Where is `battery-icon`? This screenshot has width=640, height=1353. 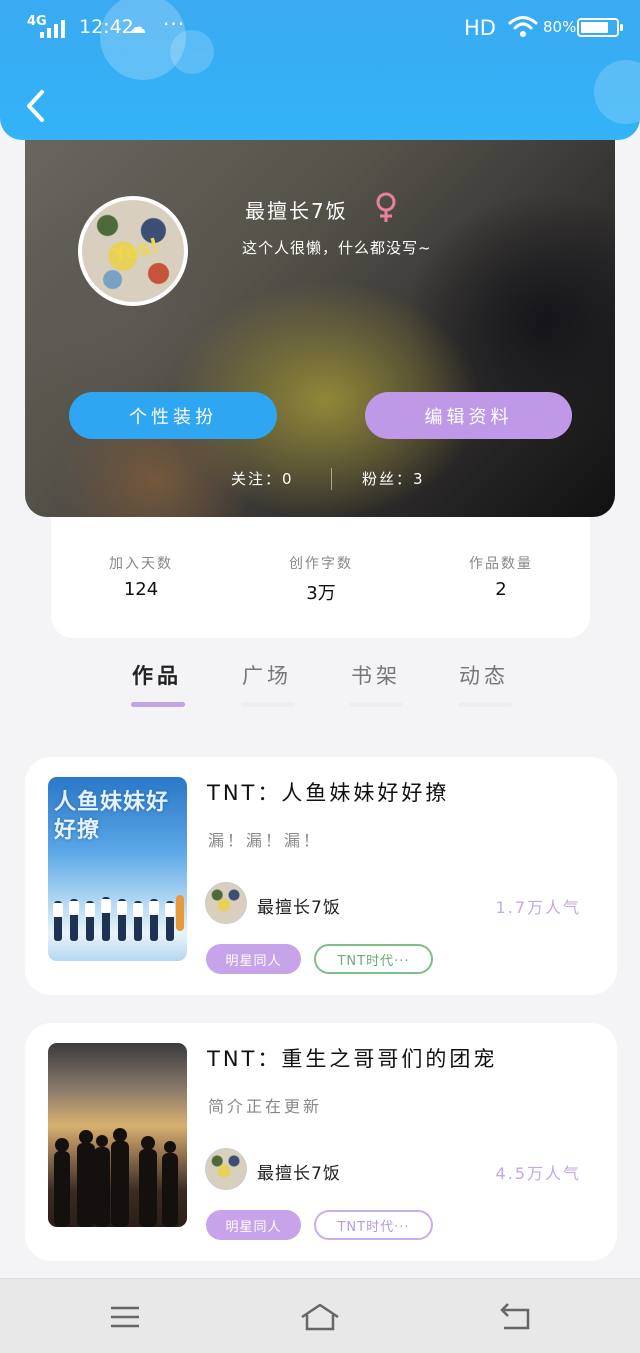
battery-icon is located at coordinates (600, 27).